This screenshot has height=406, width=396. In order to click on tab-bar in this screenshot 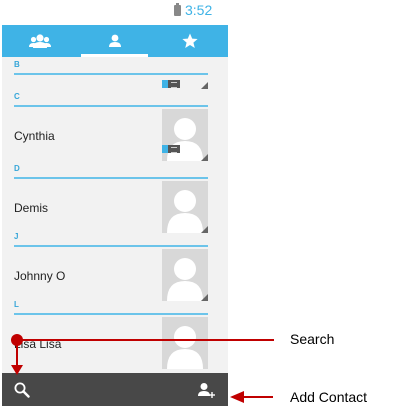, I will do `click(115, 41)`.